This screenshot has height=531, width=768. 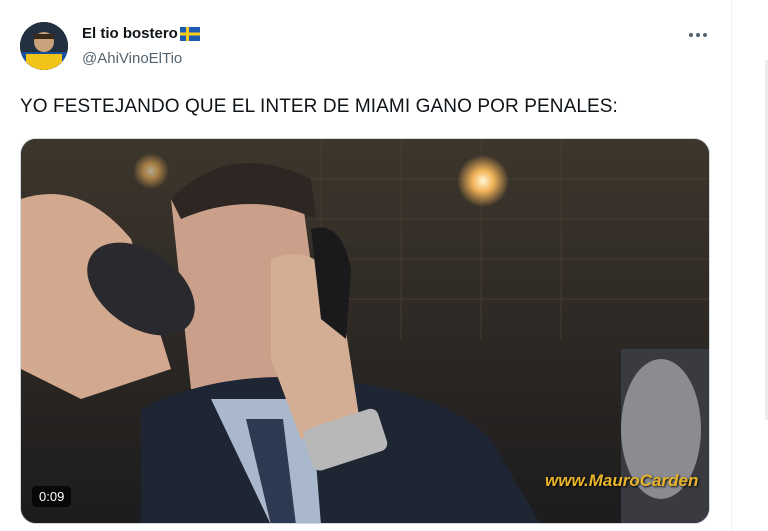 What do you see at coordinates (132, 58) in the screenshot?
I see `author-handle: @AhiVinoElTio` at bounding box center [132, 58].